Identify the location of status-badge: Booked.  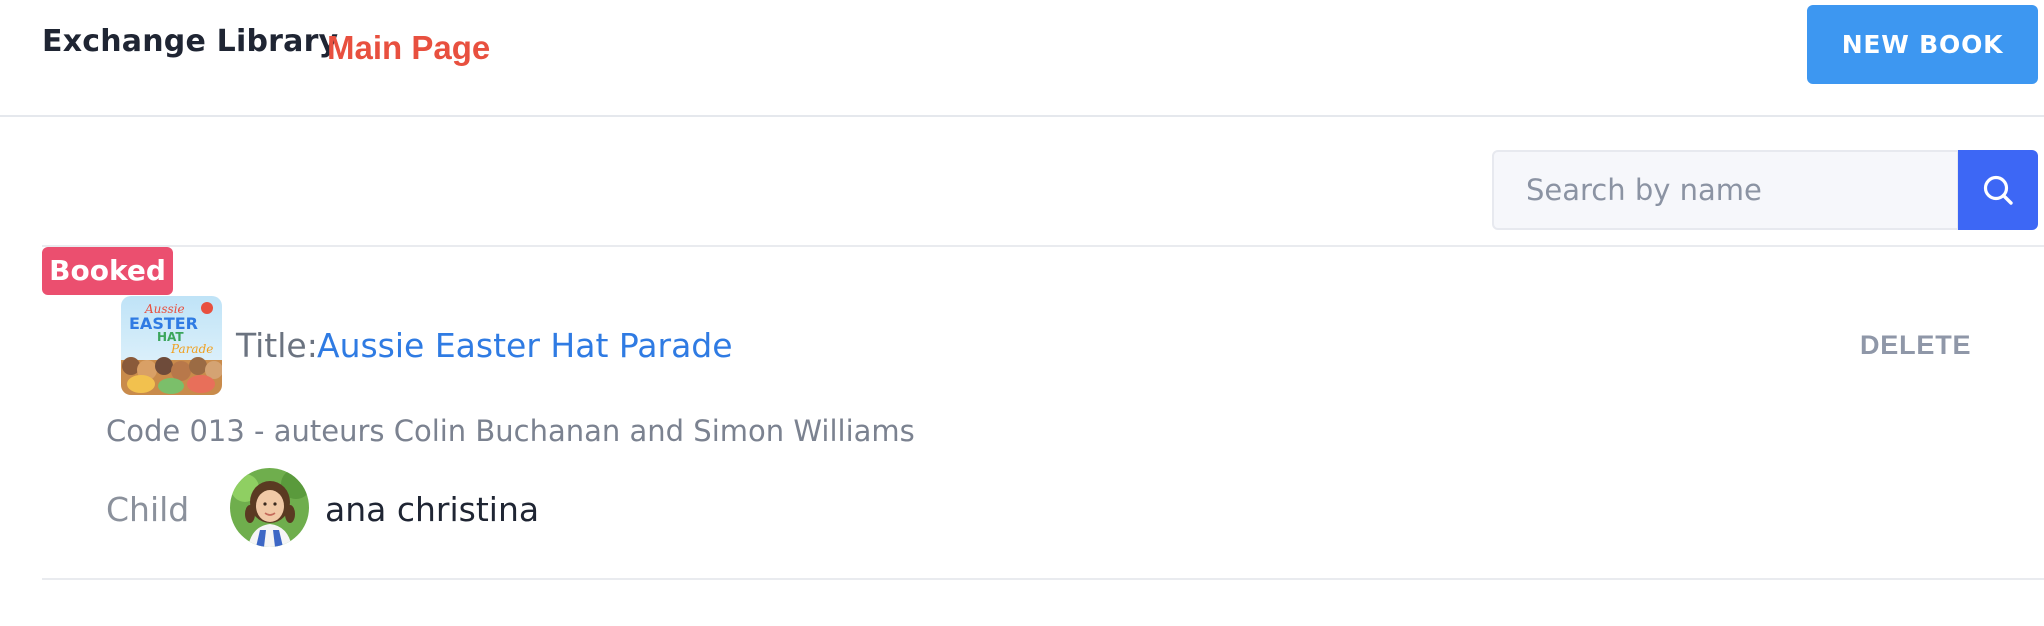
(107, 271).